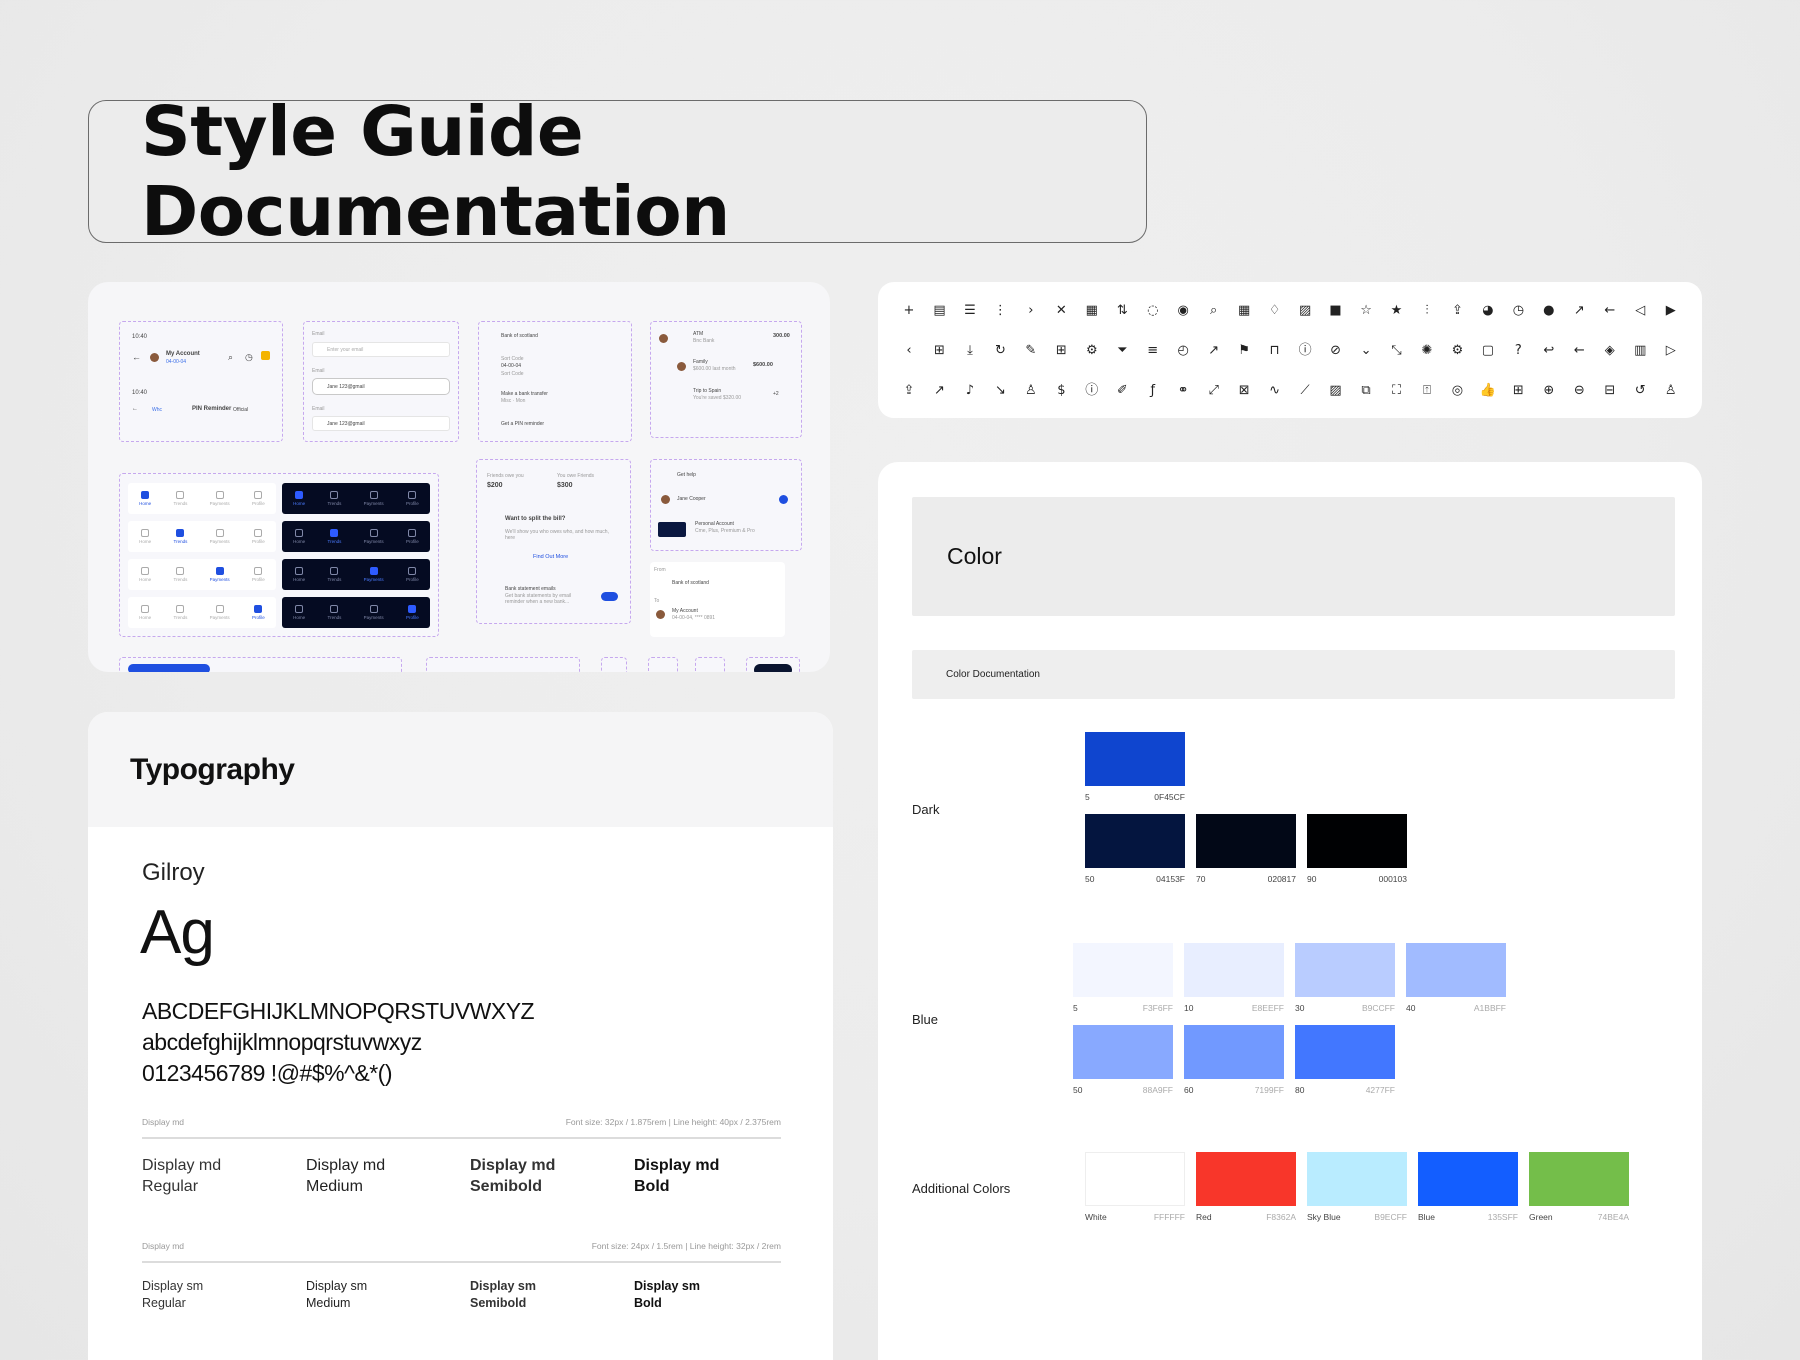  Describe the element at coordinates (219, 579) in the screenshot. I see `nav-label: Payments` at that location.